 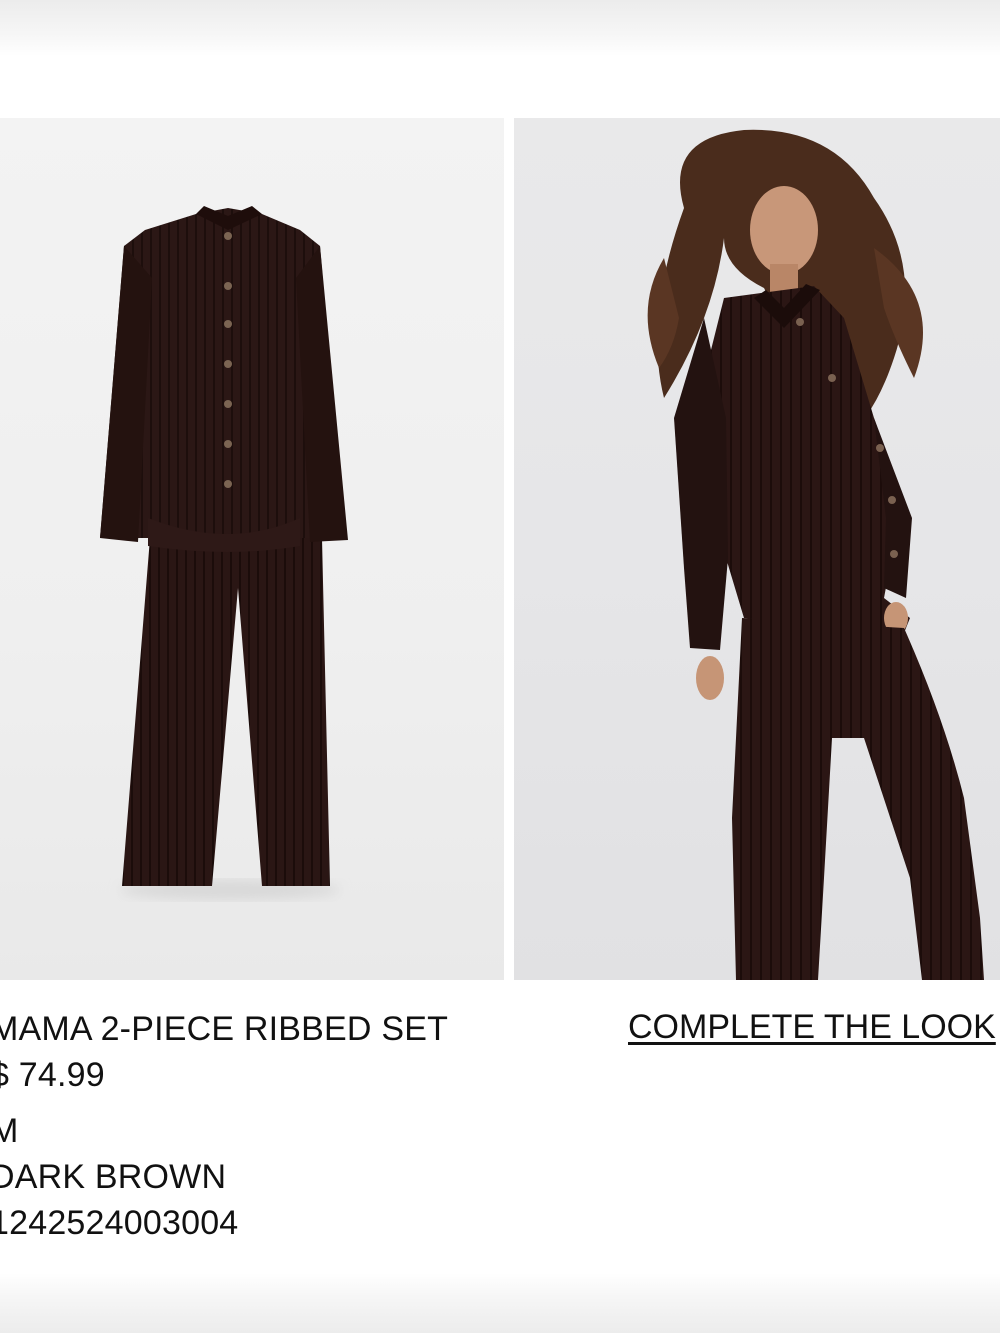 I want to click on product-name: MAMA 2-PIECE RIBBED SET, so click(x=224, y=1029).